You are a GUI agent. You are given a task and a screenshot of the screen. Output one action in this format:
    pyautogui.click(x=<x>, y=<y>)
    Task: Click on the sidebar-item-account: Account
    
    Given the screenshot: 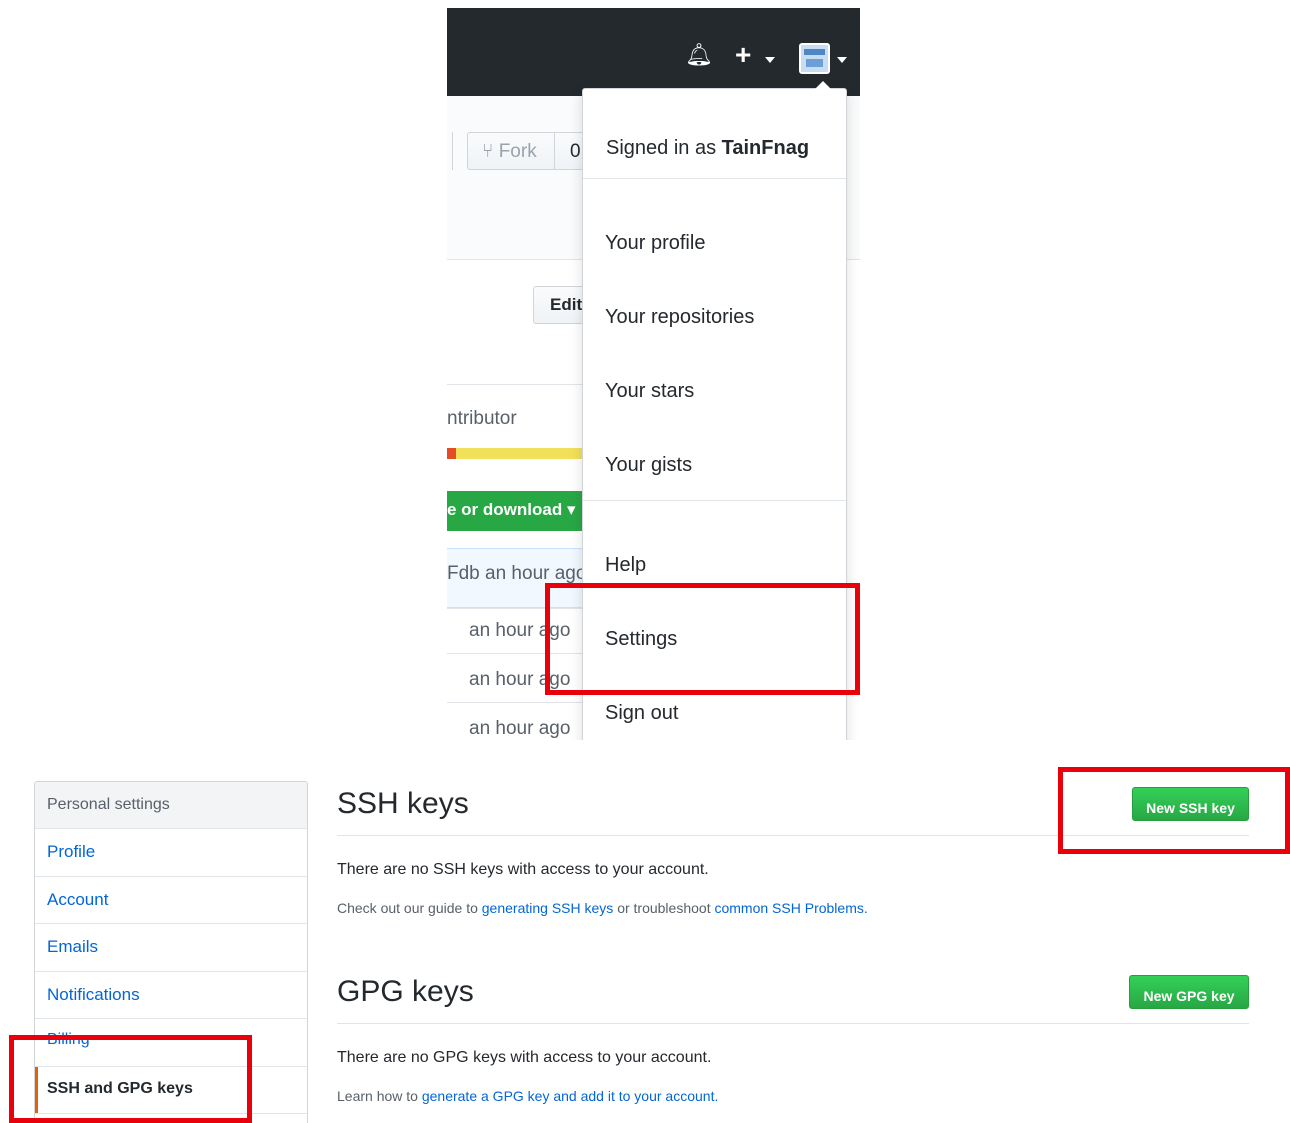 What is the action you would take?
    pyautogui.click(x=171, y=900)
    